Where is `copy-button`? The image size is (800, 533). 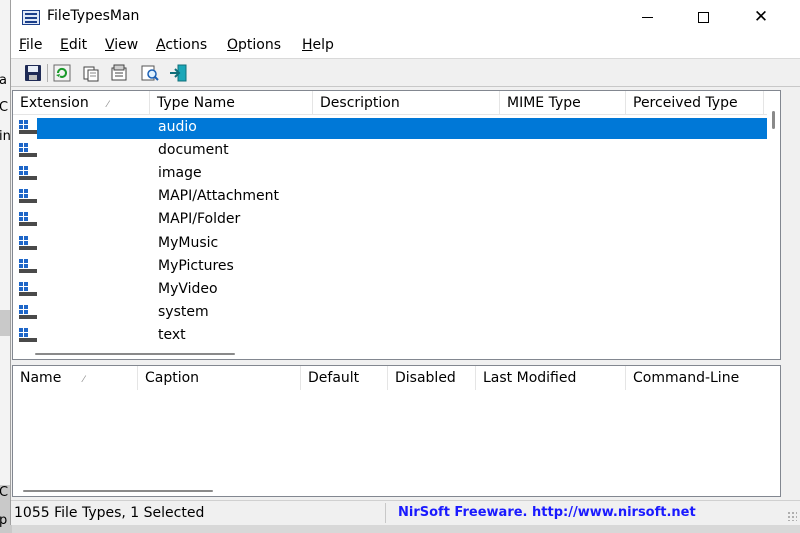 copy-button is located at coordinates (91, 73).